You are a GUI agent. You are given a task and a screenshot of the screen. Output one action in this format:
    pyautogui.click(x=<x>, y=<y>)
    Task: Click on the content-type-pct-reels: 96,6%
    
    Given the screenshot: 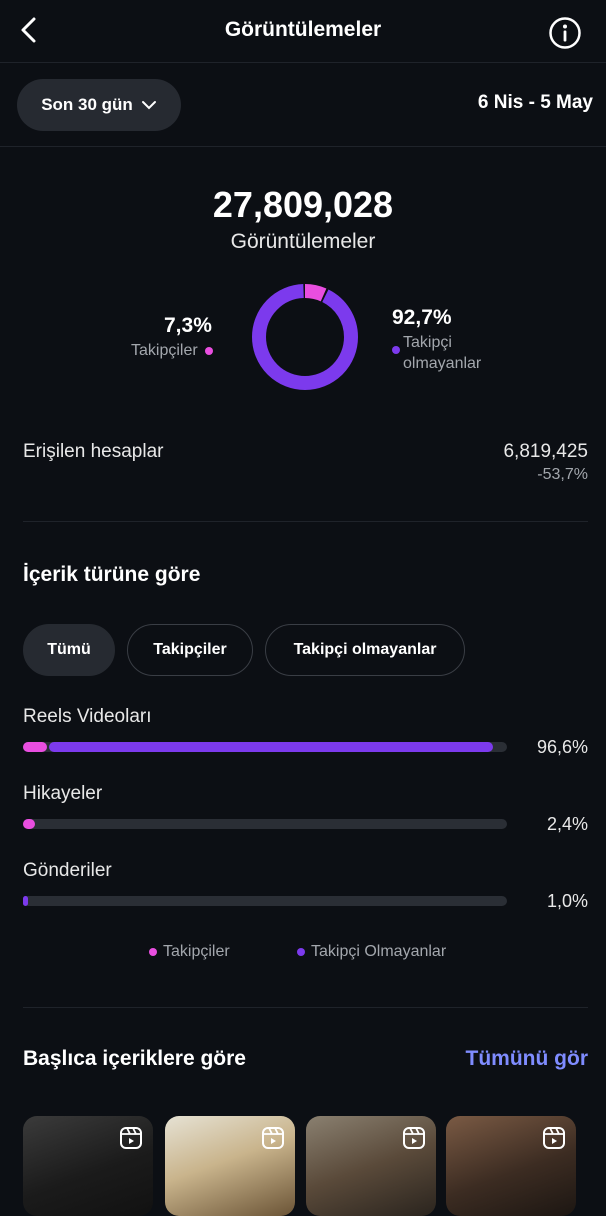 What is the action you would take?
    pyautogui.click(x=562, y=747)
    